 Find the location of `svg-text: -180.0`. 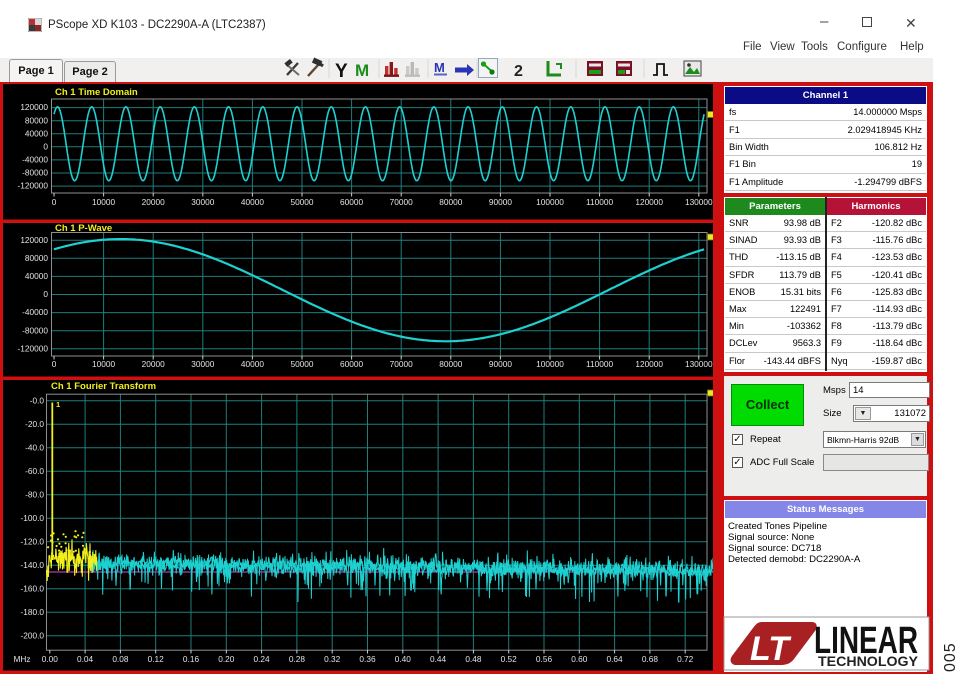

svg-text: -180.0 is located at coordinates (32, 612).